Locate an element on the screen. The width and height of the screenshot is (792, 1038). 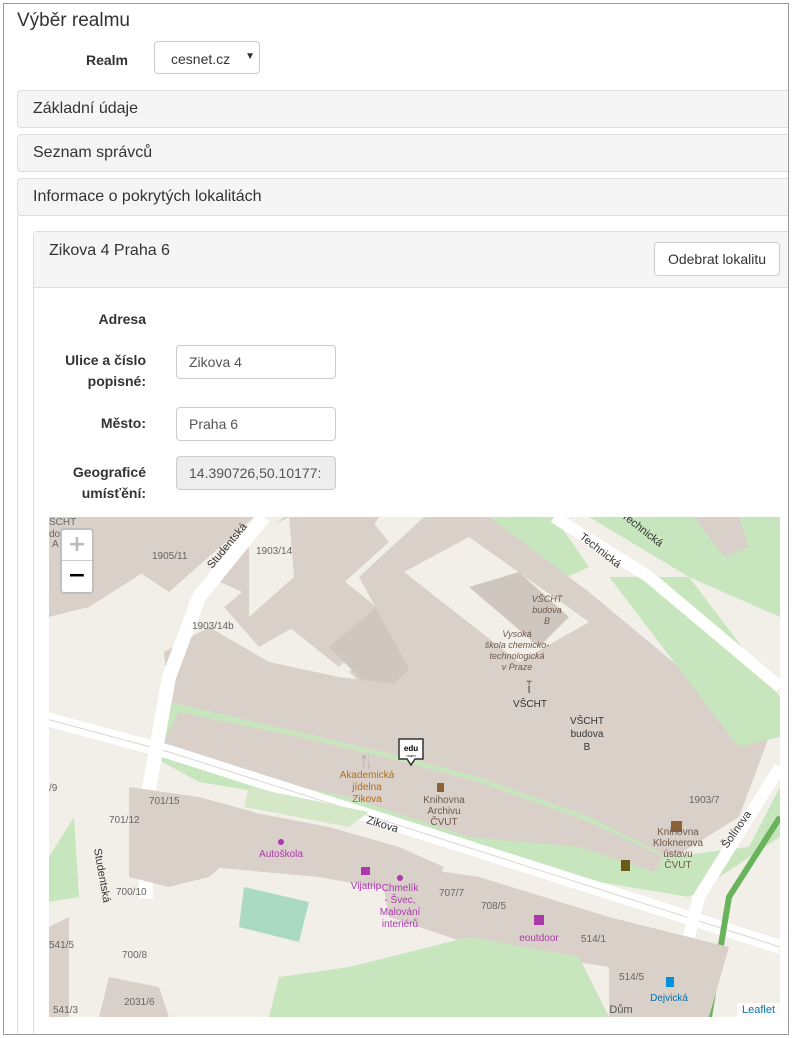
panel-locations: Informace o pokrytých lokalitách is located at coordinates (402, 197).